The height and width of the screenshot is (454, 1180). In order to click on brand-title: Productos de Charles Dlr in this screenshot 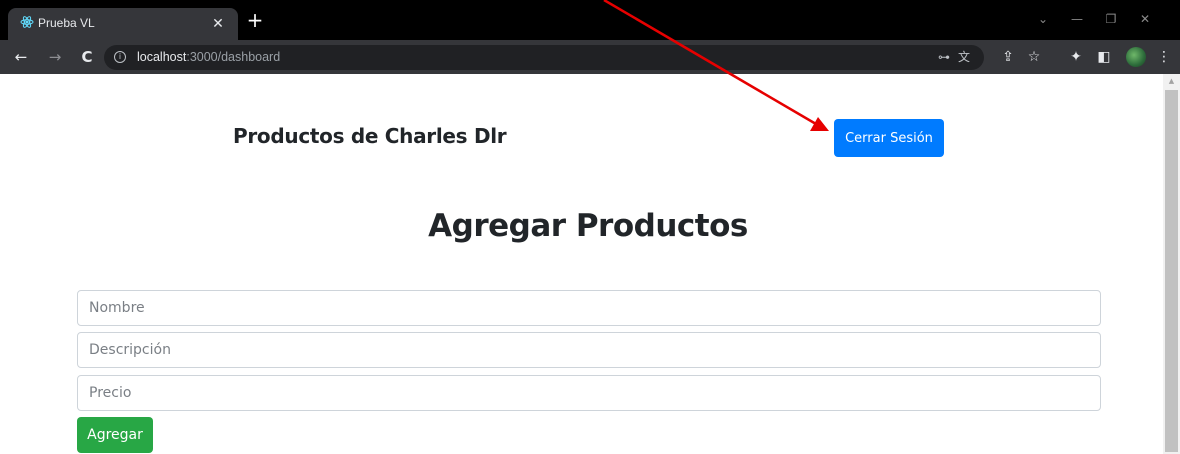, I will do `click(370, 136)`.